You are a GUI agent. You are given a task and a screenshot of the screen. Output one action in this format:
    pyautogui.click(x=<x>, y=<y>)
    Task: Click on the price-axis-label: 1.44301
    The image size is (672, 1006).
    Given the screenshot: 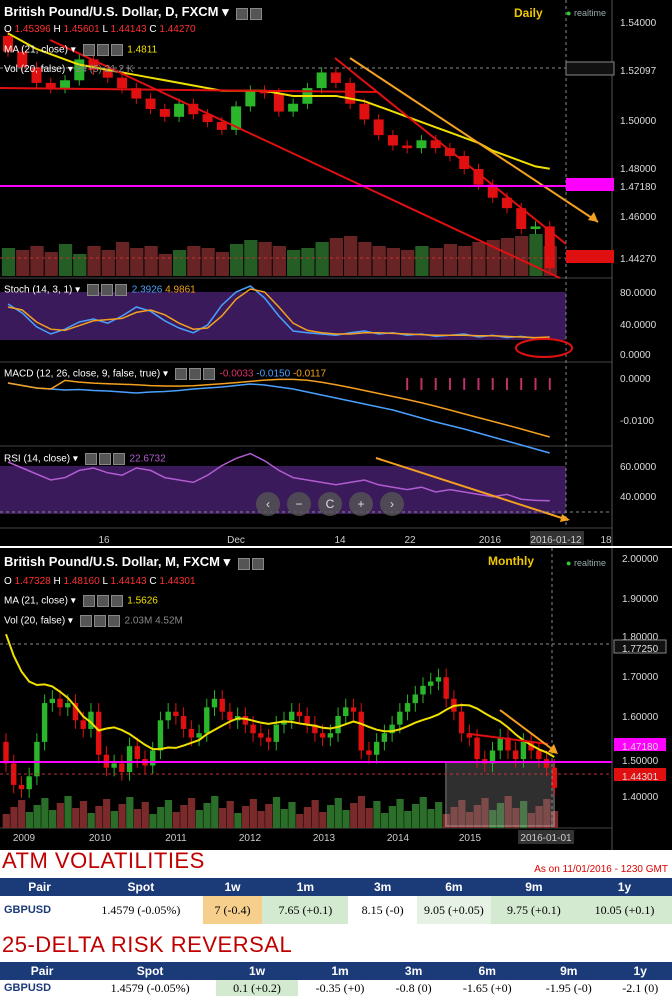 What is the action you would take?
    pyautogui.click(x=640, y=777)
    